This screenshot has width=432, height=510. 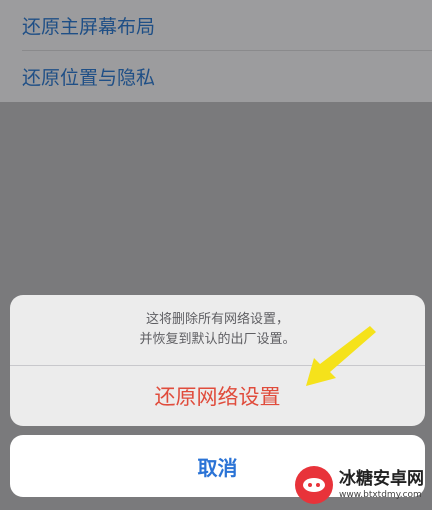 What do you see at coordinates (216, 25) in the screenshot?
I see `list-item-reset-home-screen-layout: 还原主屏幕布局` at bounding box center [216, 25].